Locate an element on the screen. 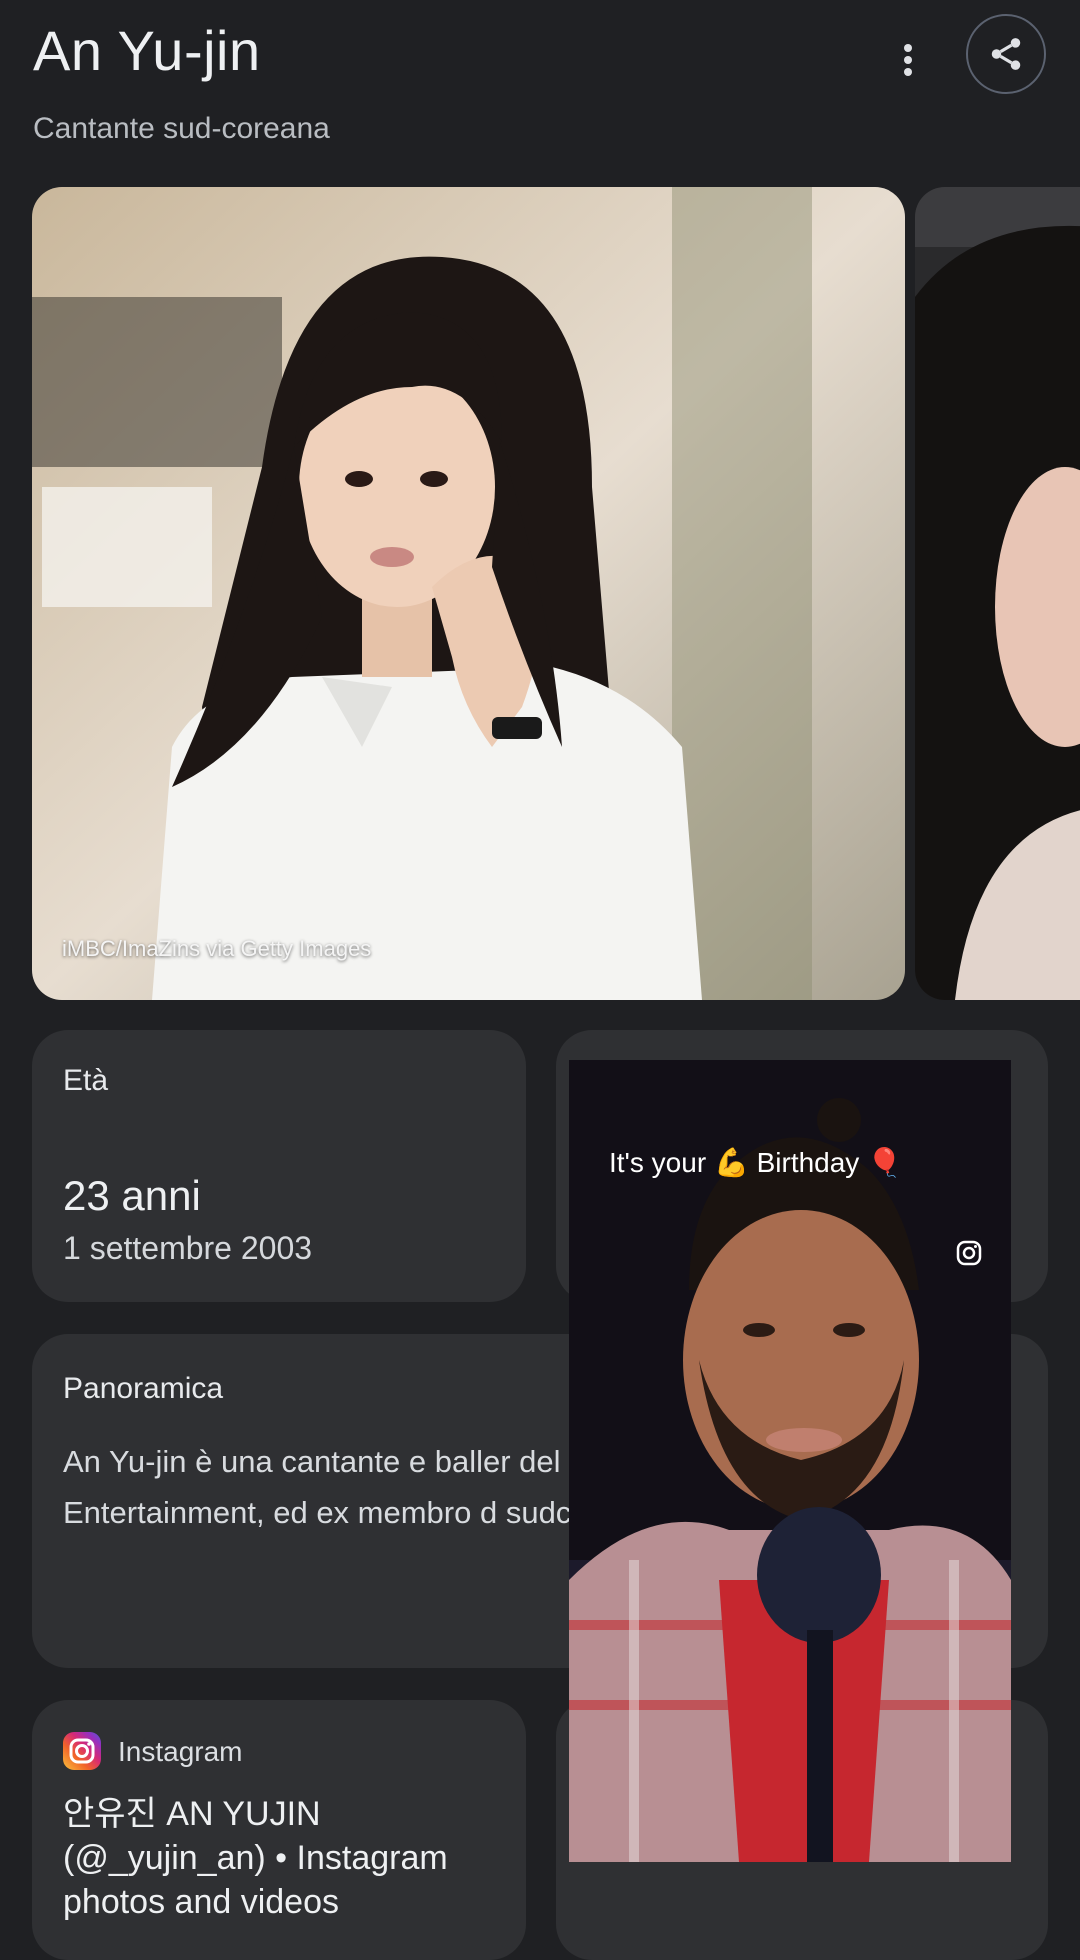 Image resolution: width=1080 pixels, height=1960 pixels. more-options-button is located at coordinates (908, 60).